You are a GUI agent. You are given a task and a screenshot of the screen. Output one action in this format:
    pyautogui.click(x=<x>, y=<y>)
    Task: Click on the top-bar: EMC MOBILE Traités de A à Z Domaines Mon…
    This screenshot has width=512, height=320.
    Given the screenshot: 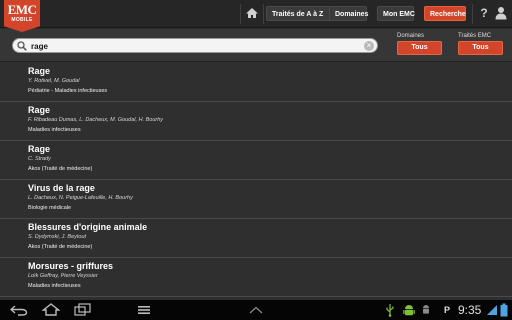 What is the action you would take?
    pyautogui.click(x=256, y=16)
    